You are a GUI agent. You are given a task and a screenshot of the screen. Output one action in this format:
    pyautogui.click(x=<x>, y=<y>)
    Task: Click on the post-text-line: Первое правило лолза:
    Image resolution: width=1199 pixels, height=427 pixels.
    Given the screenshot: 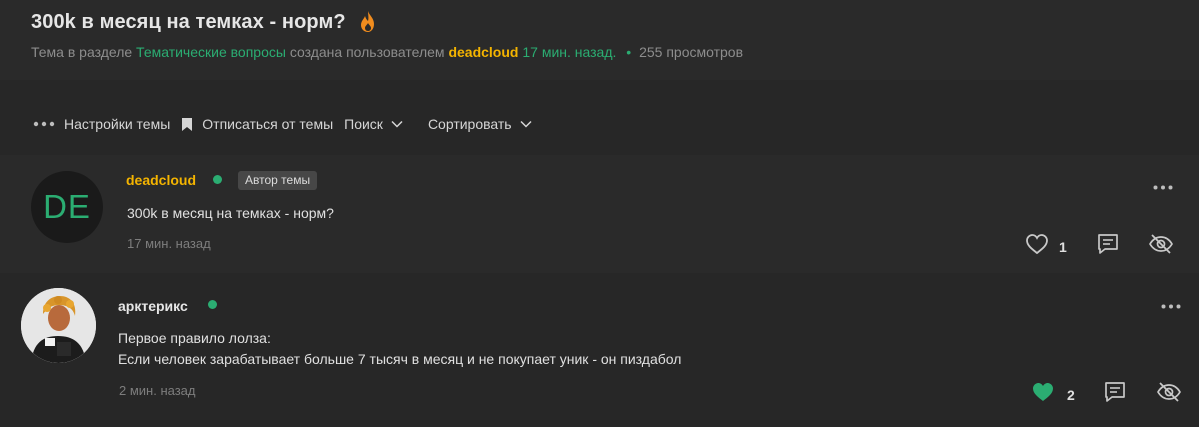 What is the action you would take?
    pyautogui.click(x=194, y=338)
    